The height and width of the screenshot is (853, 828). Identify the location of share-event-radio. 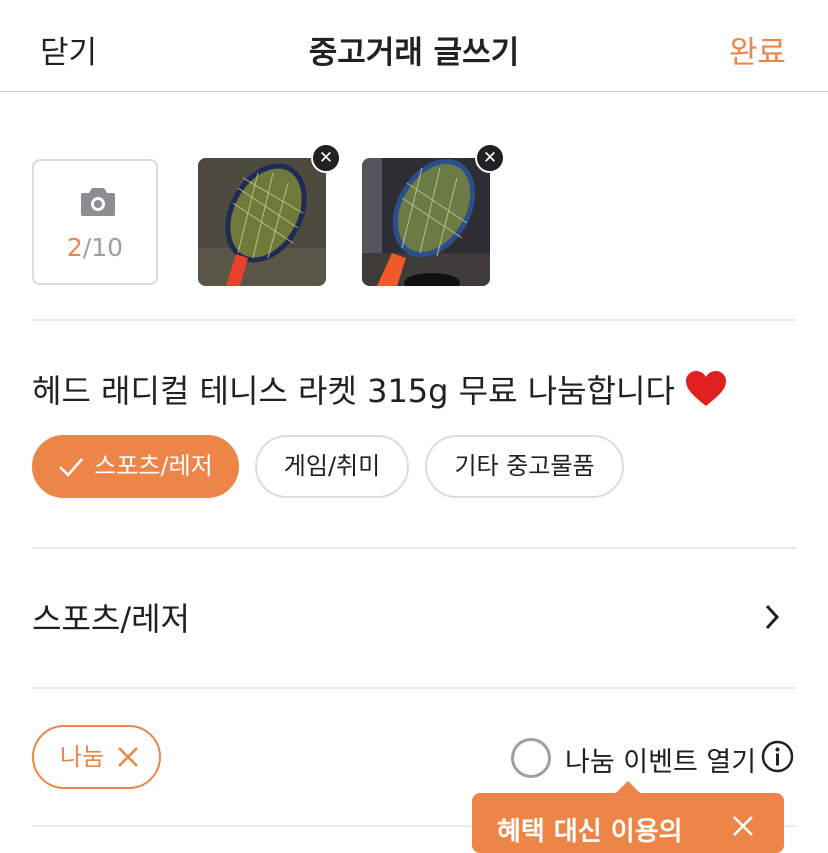
(531, 758).